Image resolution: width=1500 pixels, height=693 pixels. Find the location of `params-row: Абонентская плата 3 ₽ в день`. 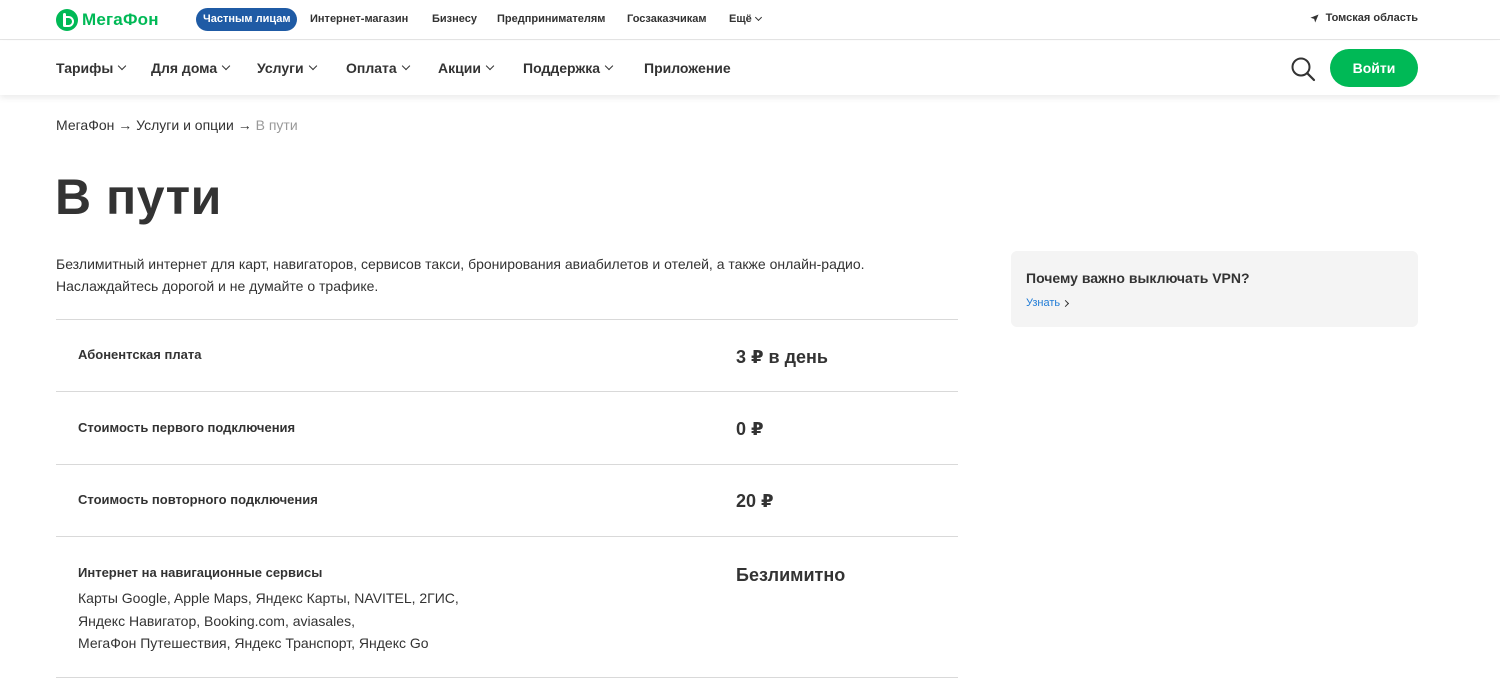

params-row: Абонентская плата 3 ₽ в день is located at coordinates (507, 355).